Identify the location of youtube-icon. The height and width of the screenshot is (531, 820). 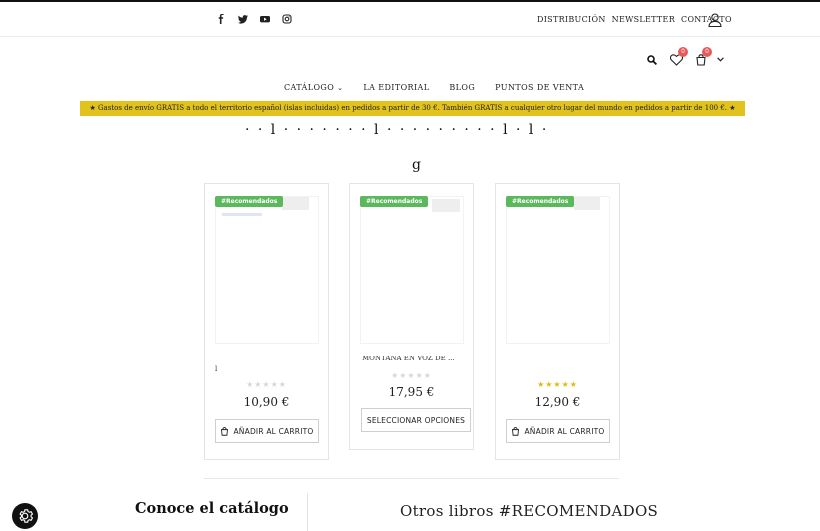
(265, 19).